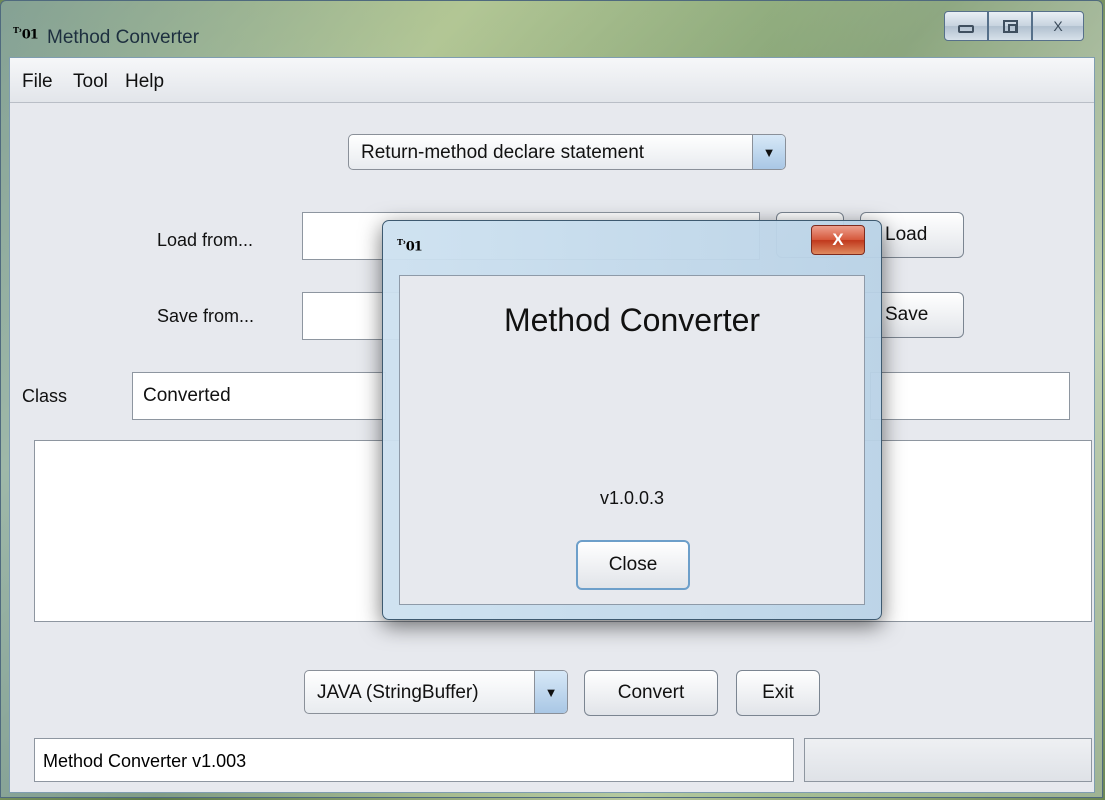 The height and width of the screenshot is (800, 1105). What do you see at coordinates (966, 29) in the screenshot?
I see `minimize-icon` at bounding box center [966, 29].